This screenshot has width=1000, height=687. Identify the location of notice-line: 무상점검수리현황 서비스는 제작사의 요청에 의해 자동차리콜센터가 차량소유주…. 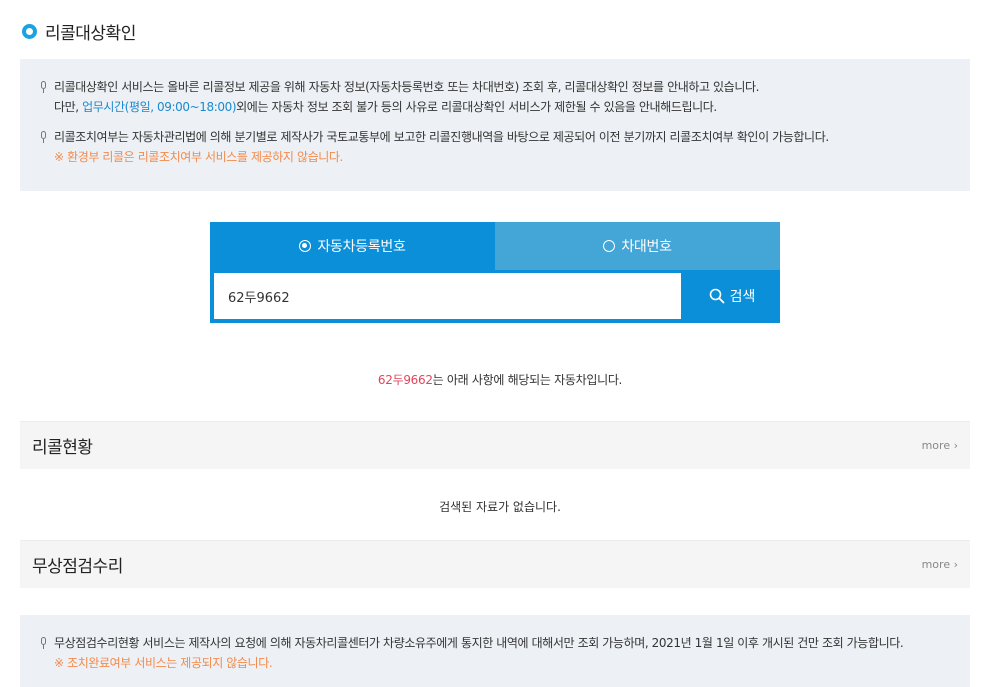
(479, 643).